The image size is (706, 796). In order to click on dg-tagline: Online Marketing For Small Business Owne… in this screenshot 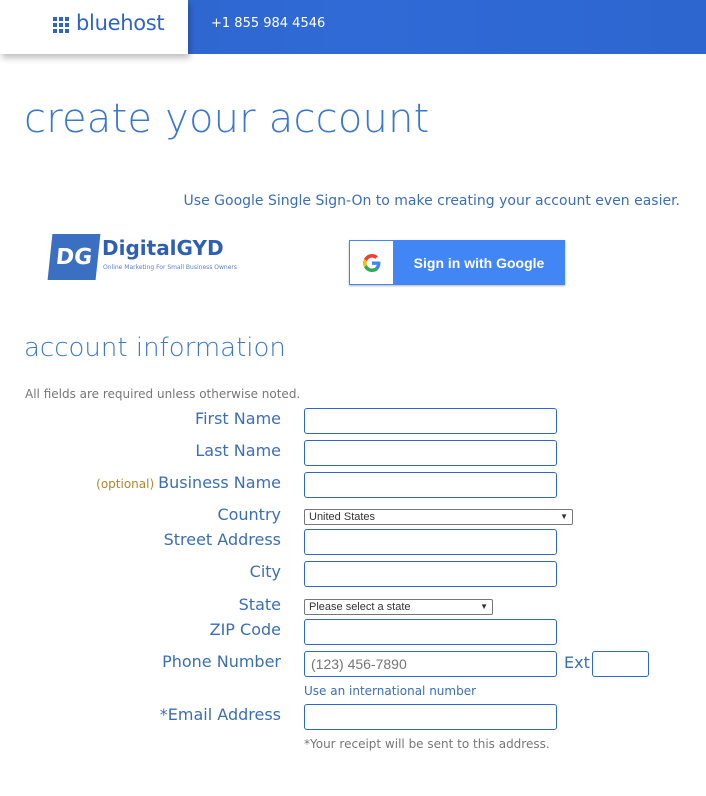, I will do `click(170, 267)`.